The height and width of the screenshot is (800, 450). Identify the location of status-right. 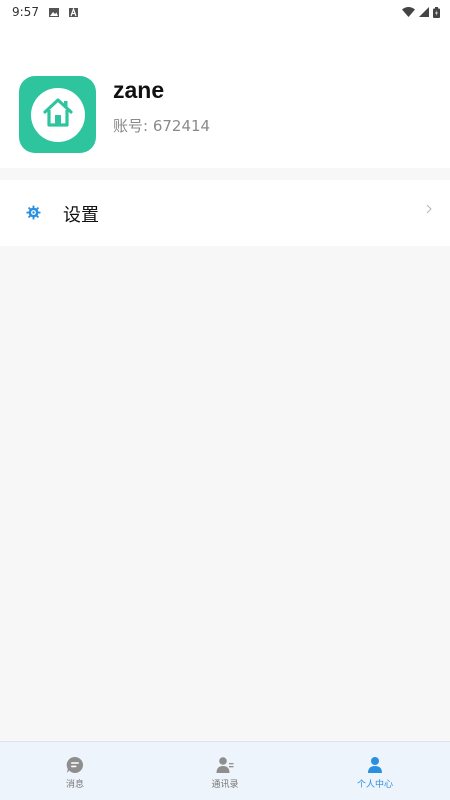
(421, 12).